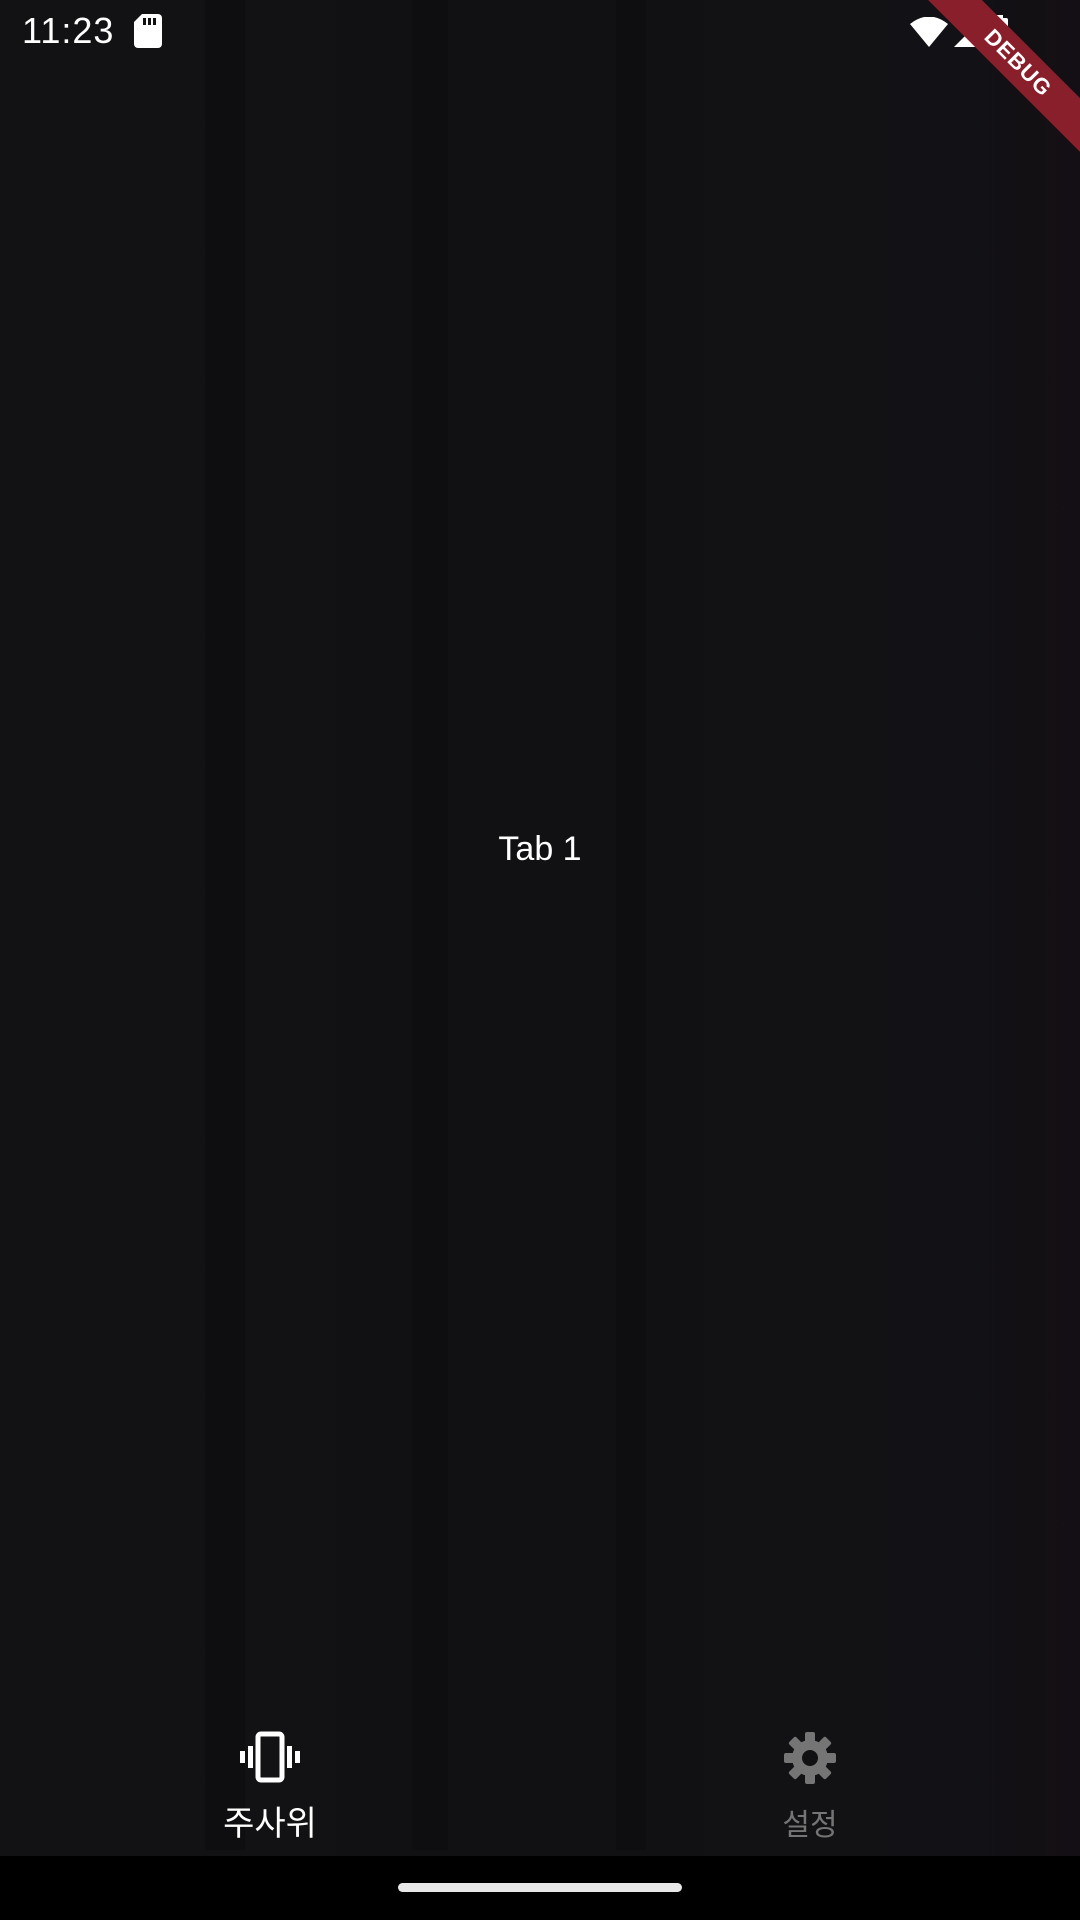 The height and width of the screenshot is (1920, 1080). I want to click on cellular-signal-icon, so click(969, 32).